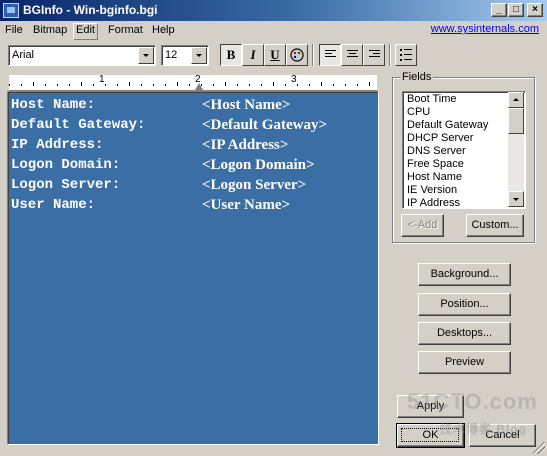 Image resolution: width=547 pixels, height=456 pixels. Describe the element at coordinates (53, 205) in the screenshot. I see `editor-label: User Name:` at that location.